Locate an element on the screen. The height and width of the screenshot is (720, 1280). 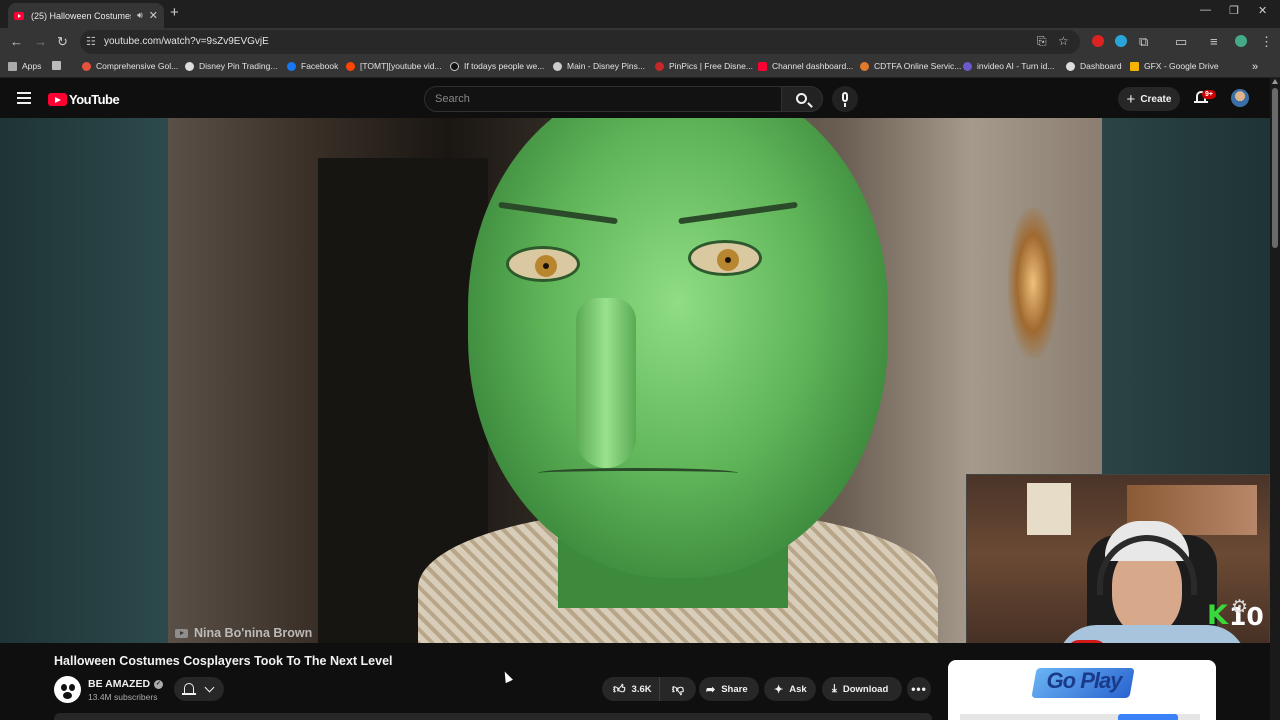
voice-search-button is located at coordinates (845, 99).